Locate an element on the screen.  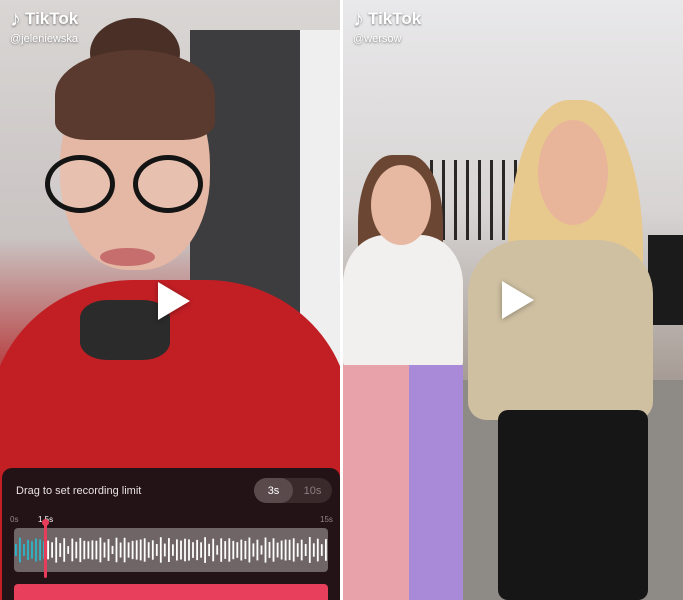
left-person-top is located at coordinates (403, 305).